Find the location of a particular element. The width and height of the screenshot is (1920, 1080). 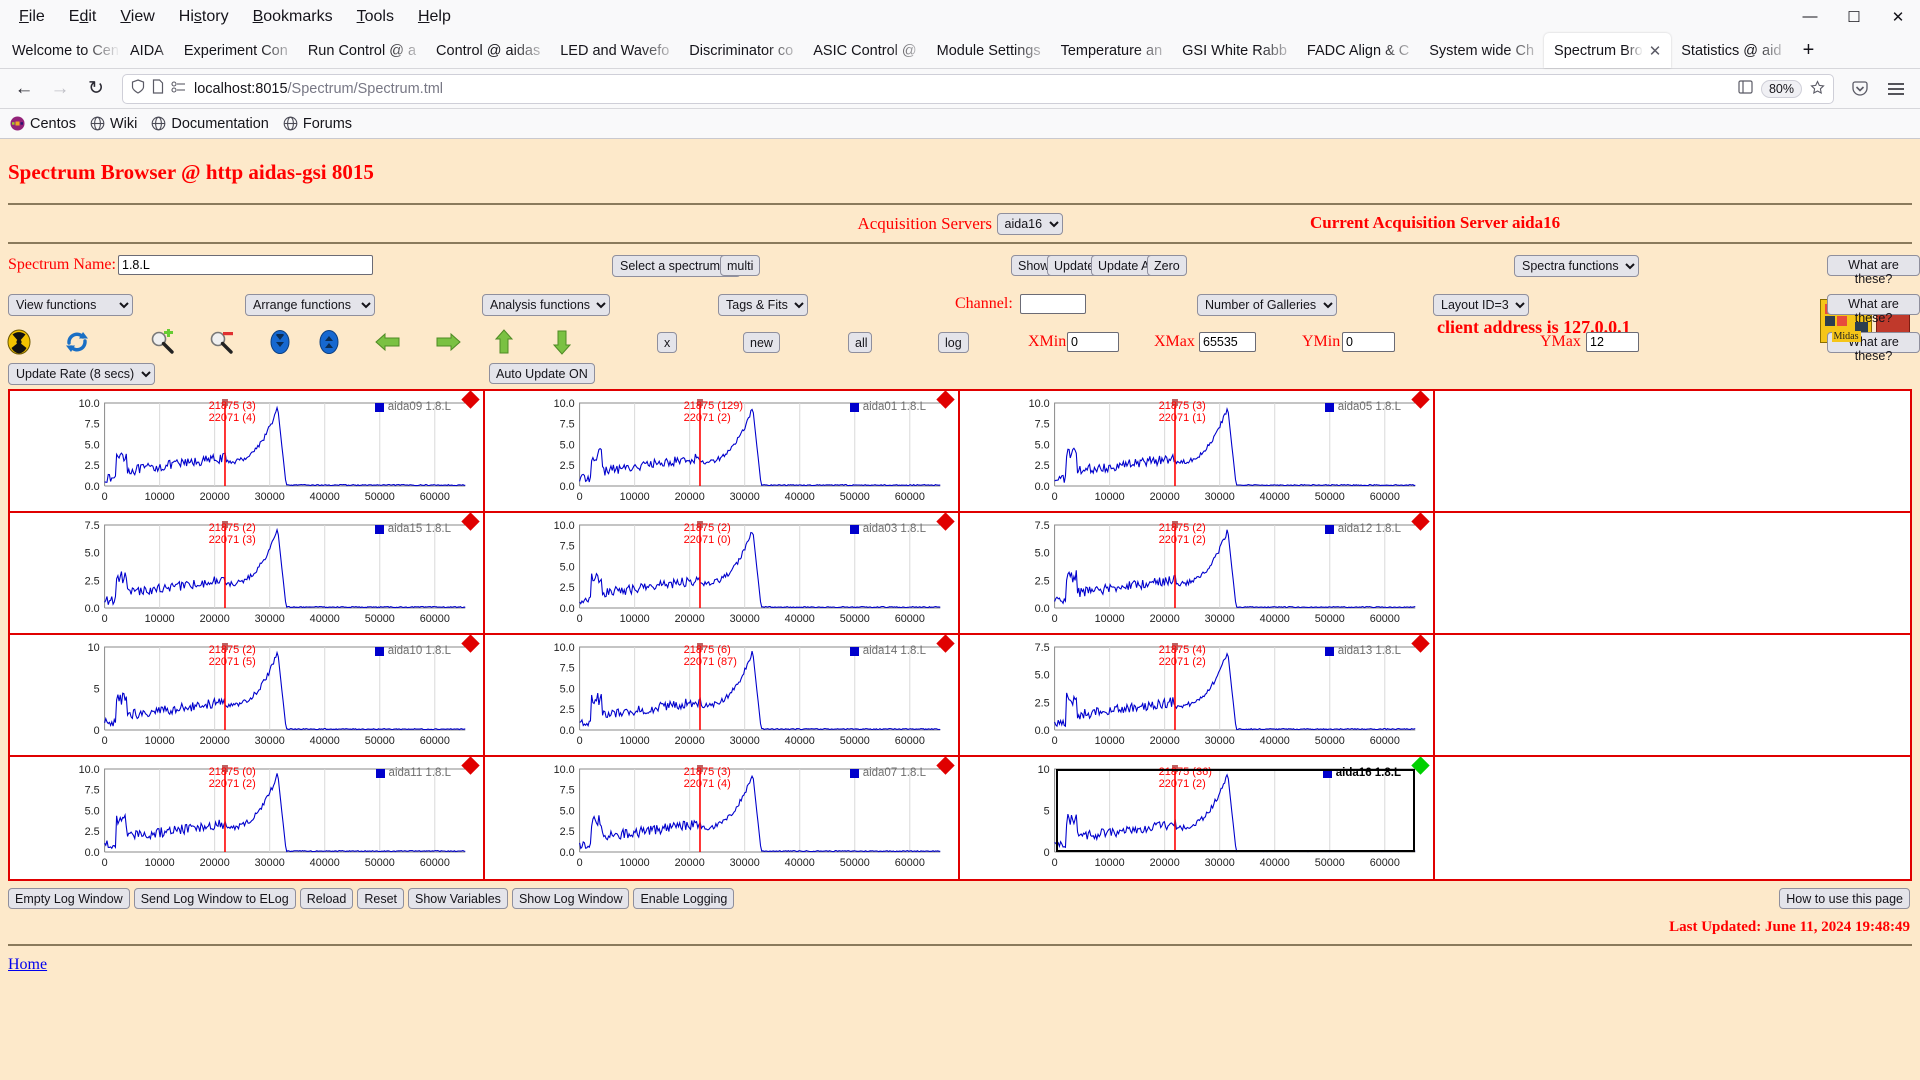

reload-icon: ↻ is located at coordinates (96, 89).